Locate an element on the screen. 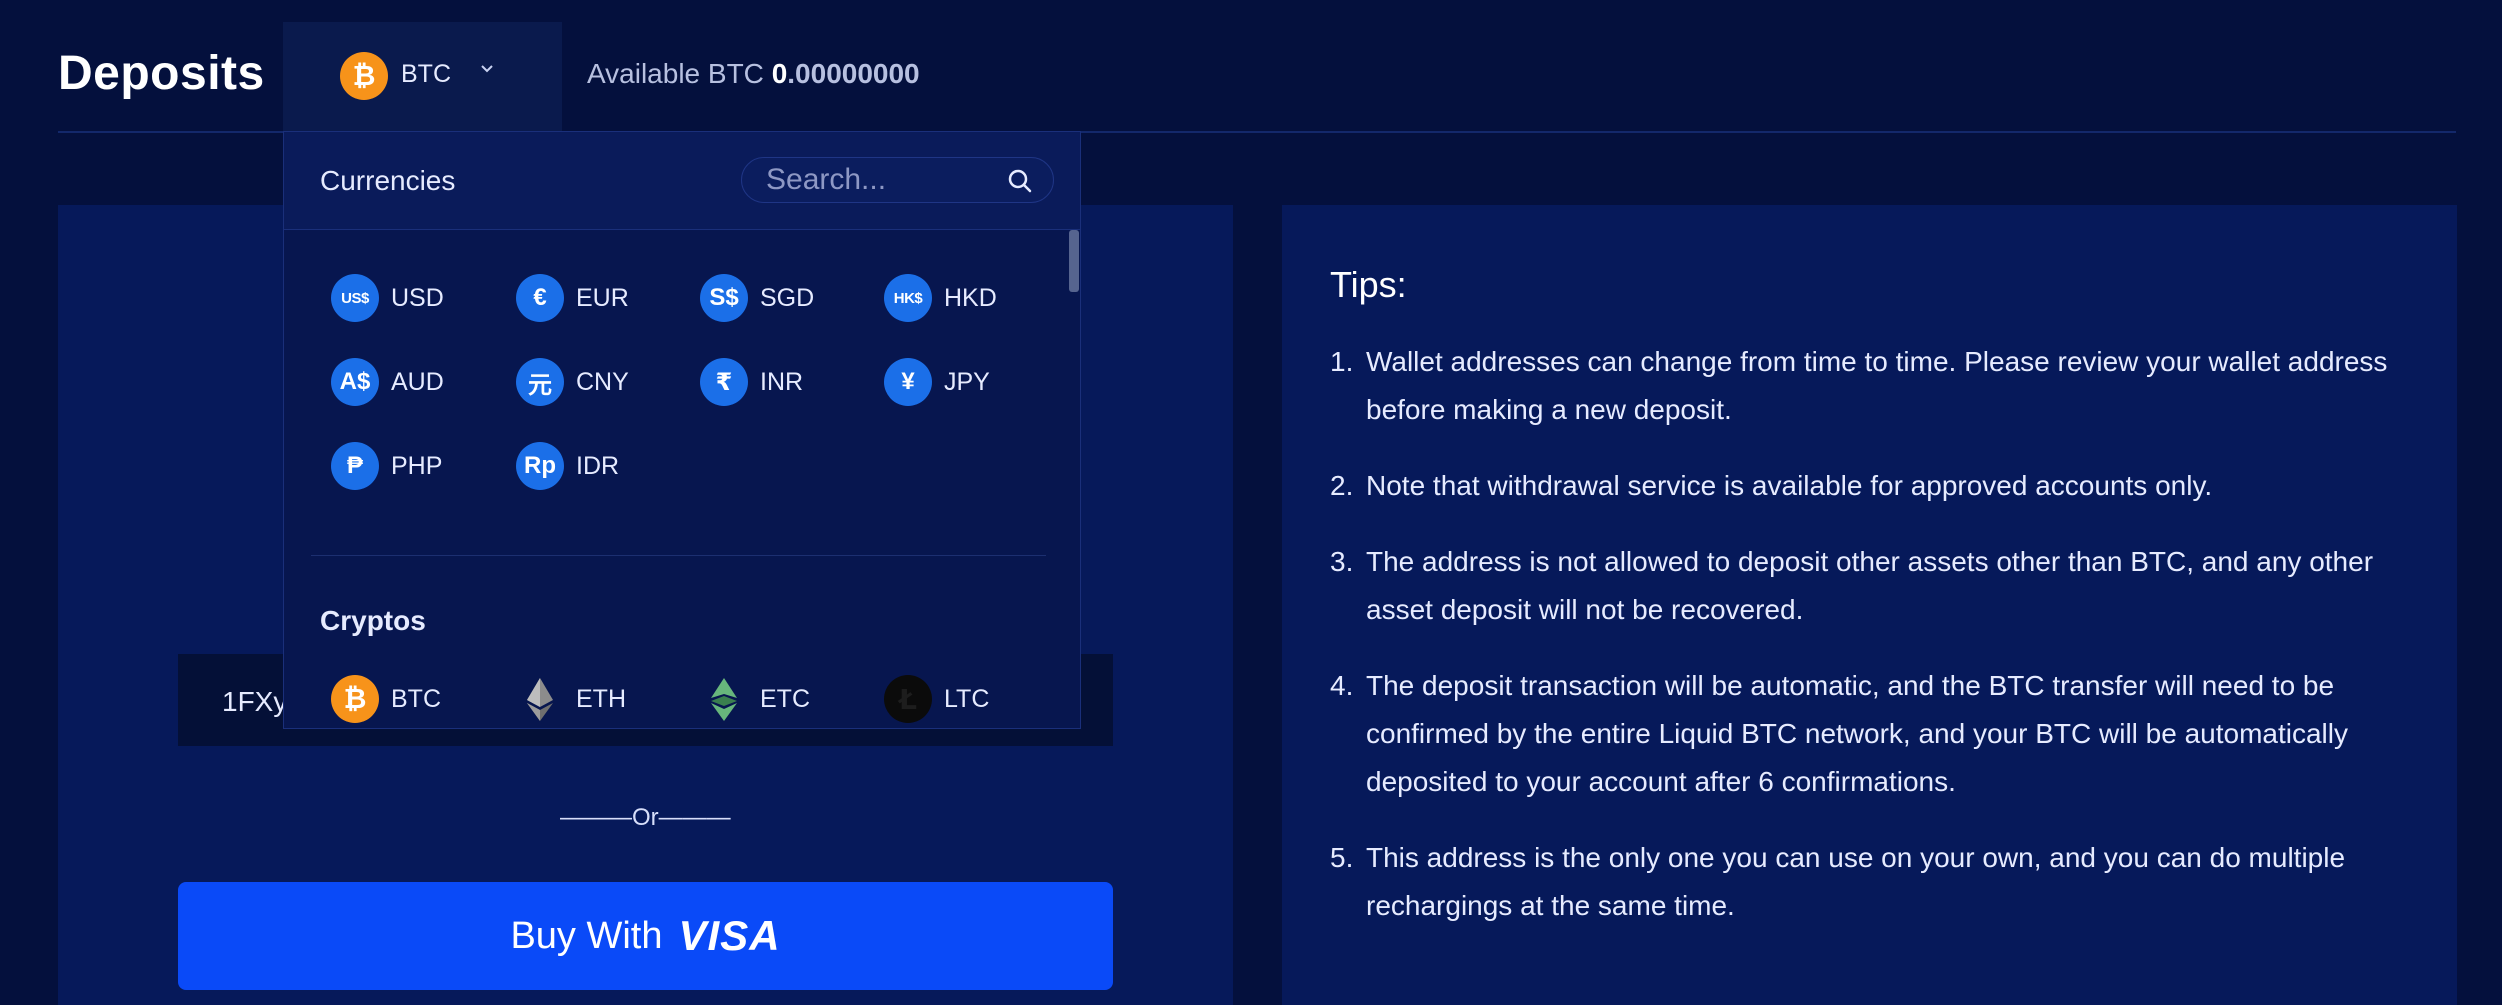  crypto-item-btc: ₿ BTC is located at coordinates (386, 699).